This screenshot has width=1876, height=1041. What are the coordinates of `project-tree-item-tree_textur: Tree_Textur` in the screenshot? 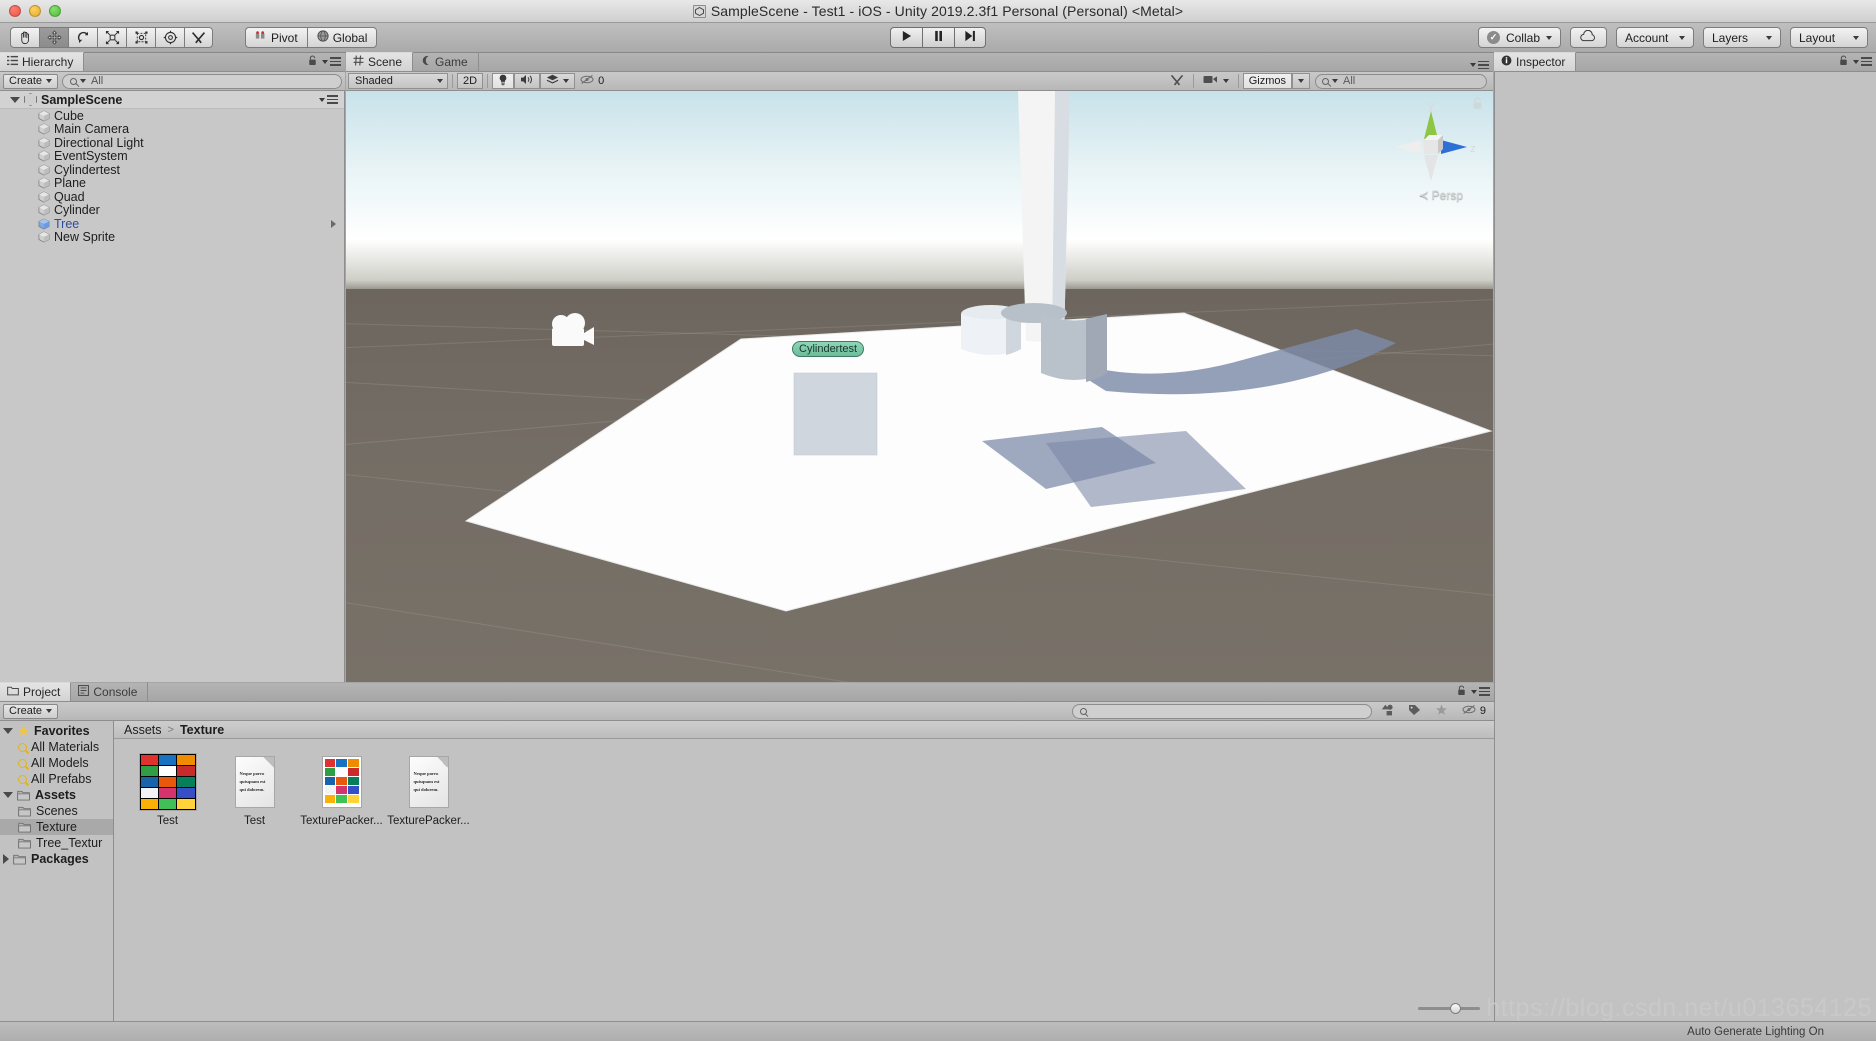 It's located at (56, 843).